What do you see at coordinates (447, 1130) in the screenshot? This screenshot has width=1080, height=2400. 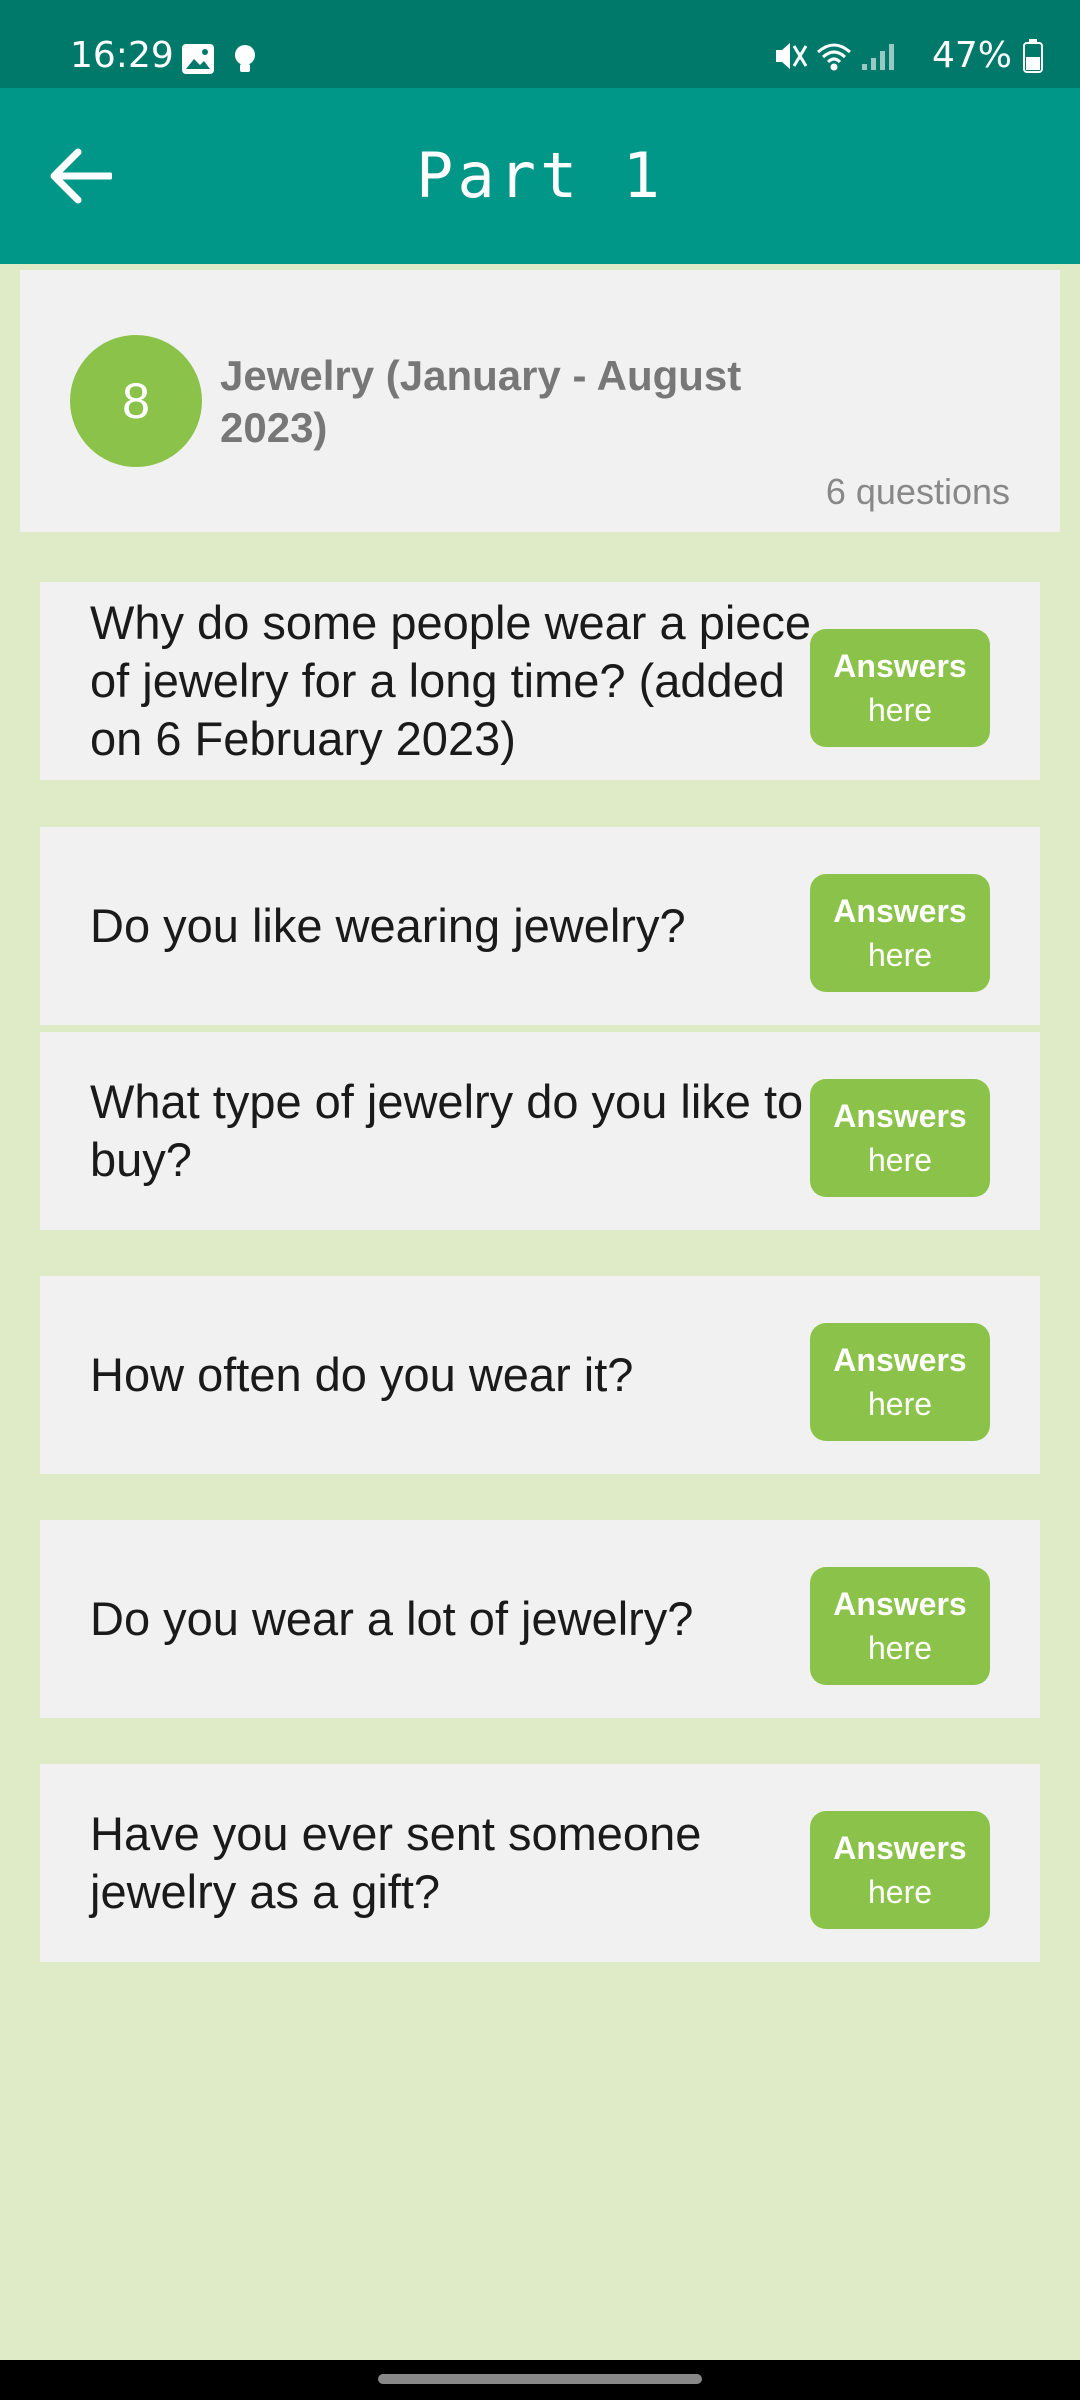 I see `question-text: What type of jewelry do you like to buy?` at bounding box center [447, 1130].